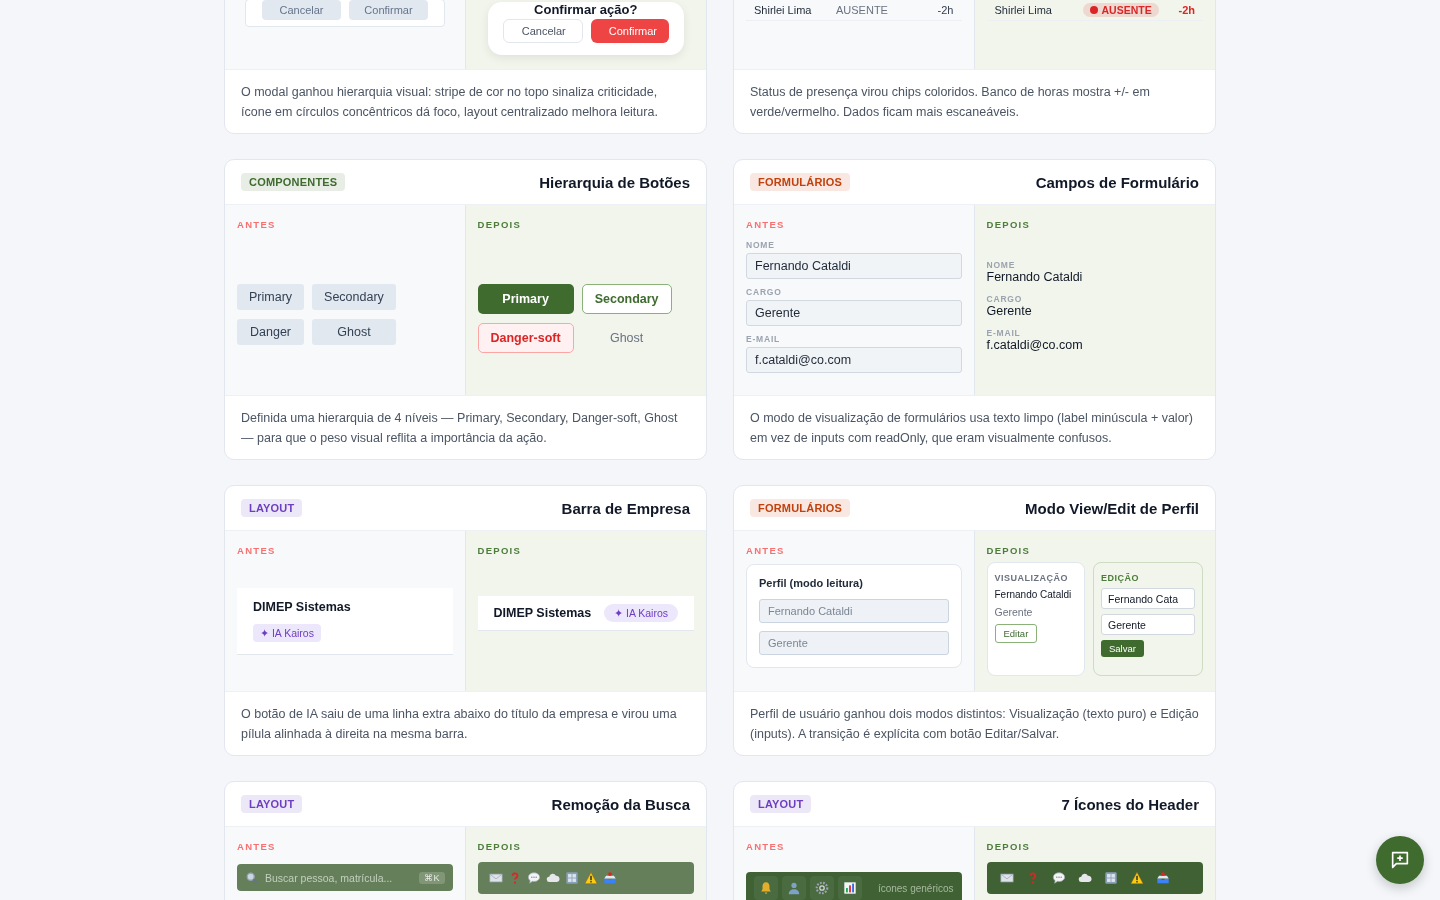  Describe the element at coordinates (811, 583) in the screenshot. I see `profile-heading: Perfil (modo leitura)` at that location.